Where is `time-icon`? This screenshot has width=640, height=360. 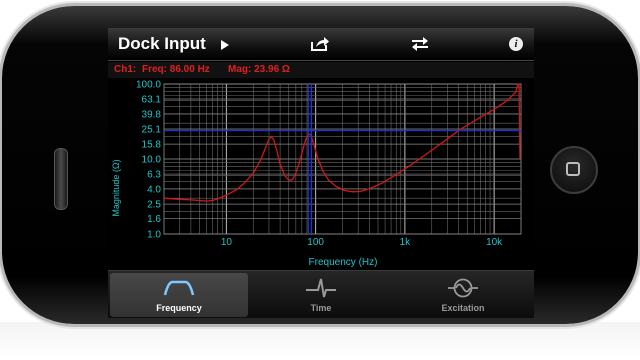
time-icon is located at coordinates (321, 288).